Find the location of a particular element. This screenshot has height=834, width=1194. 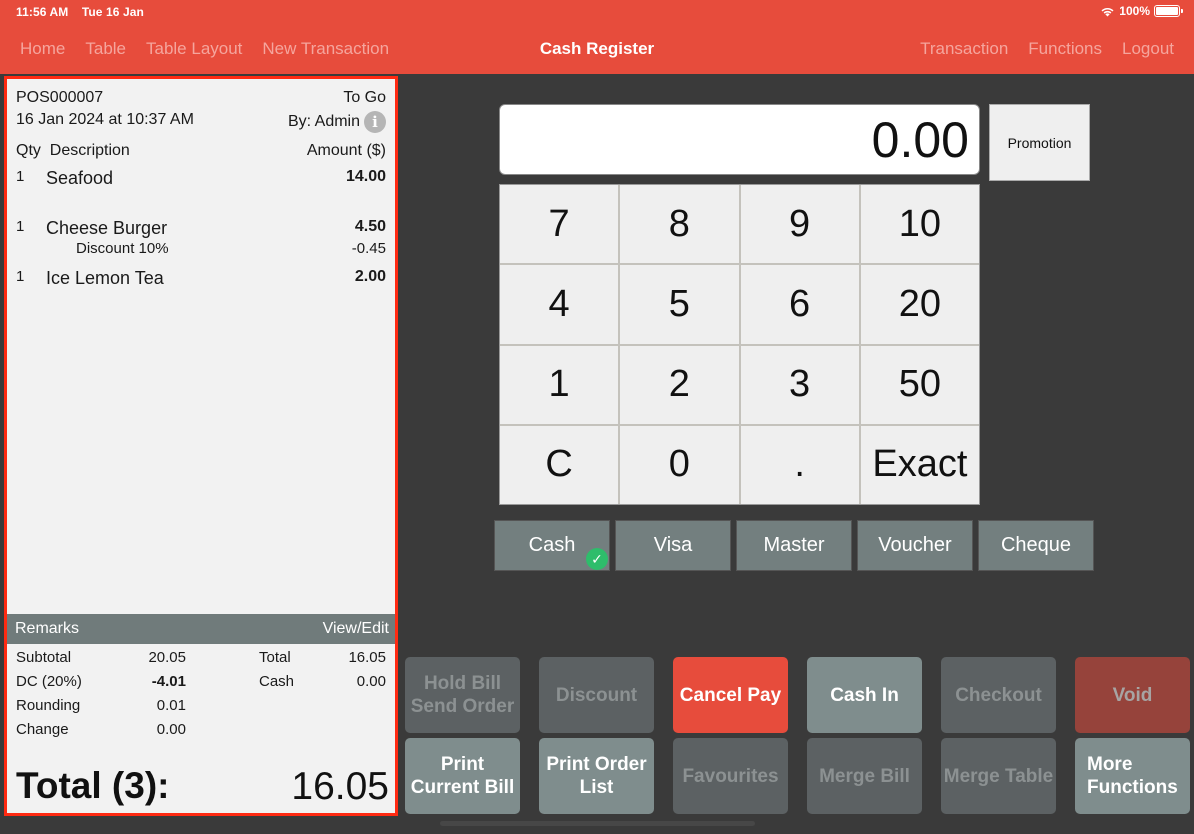

payment-methods: Cash ✓ Visa Master Voucher Cheque is located at coordinates (794, 545).